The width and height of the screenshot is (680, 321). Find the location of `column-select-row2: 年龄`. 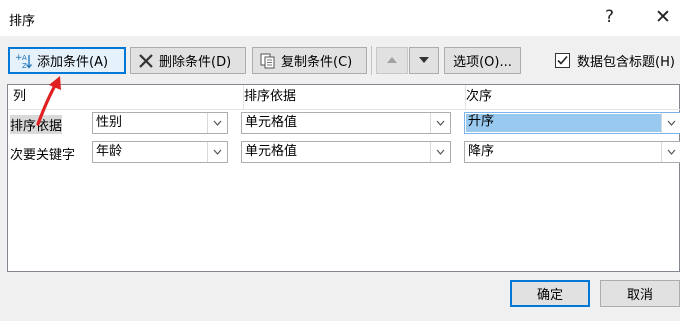

column-select-row2: 年龄 is located at coordinates (160, 152).